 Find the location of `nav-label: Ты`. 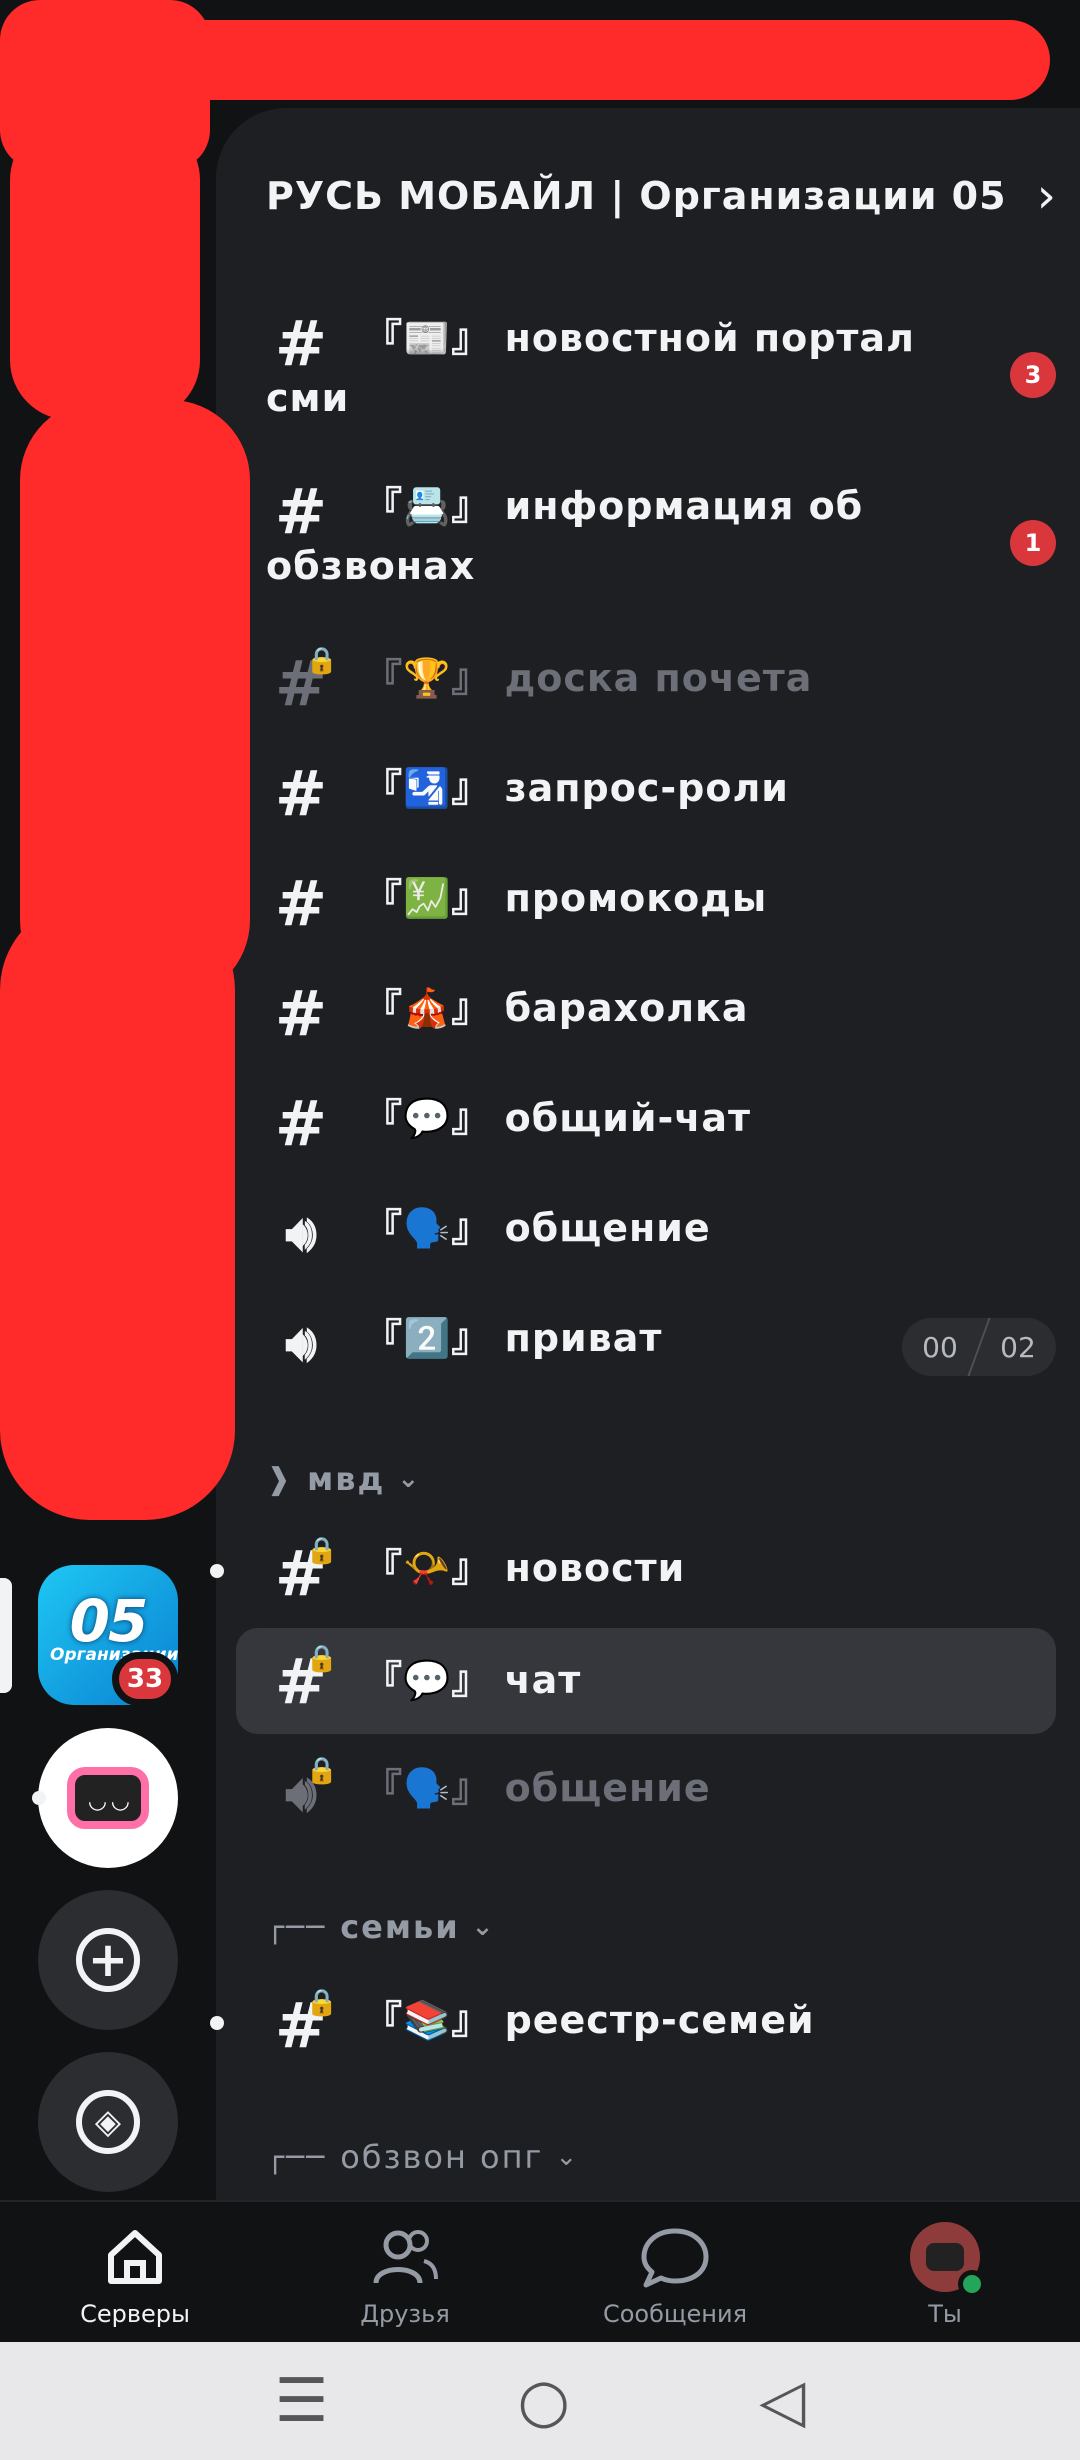

nav-label: Ты is located at coordinates (945, 2314).